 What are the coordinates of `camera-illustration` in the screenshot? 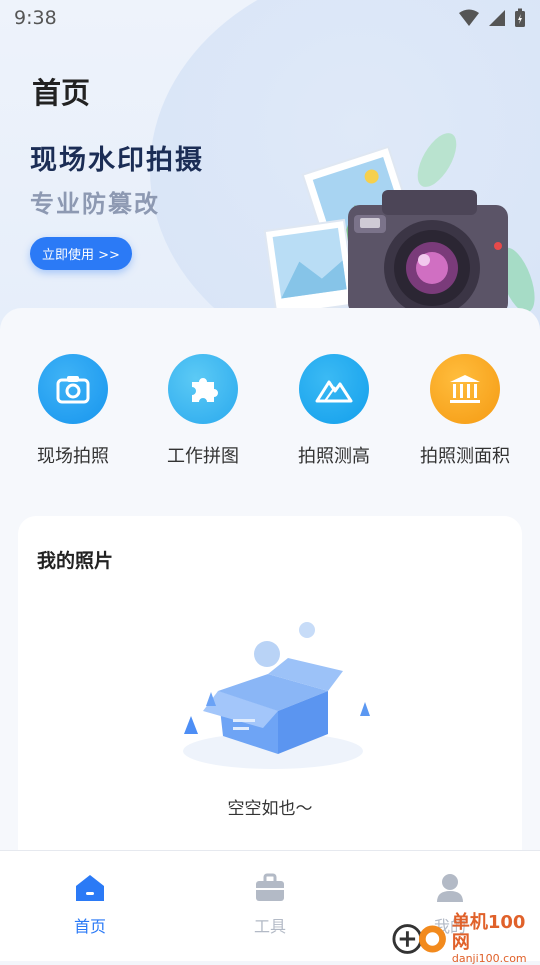 It's located at (399, 225).